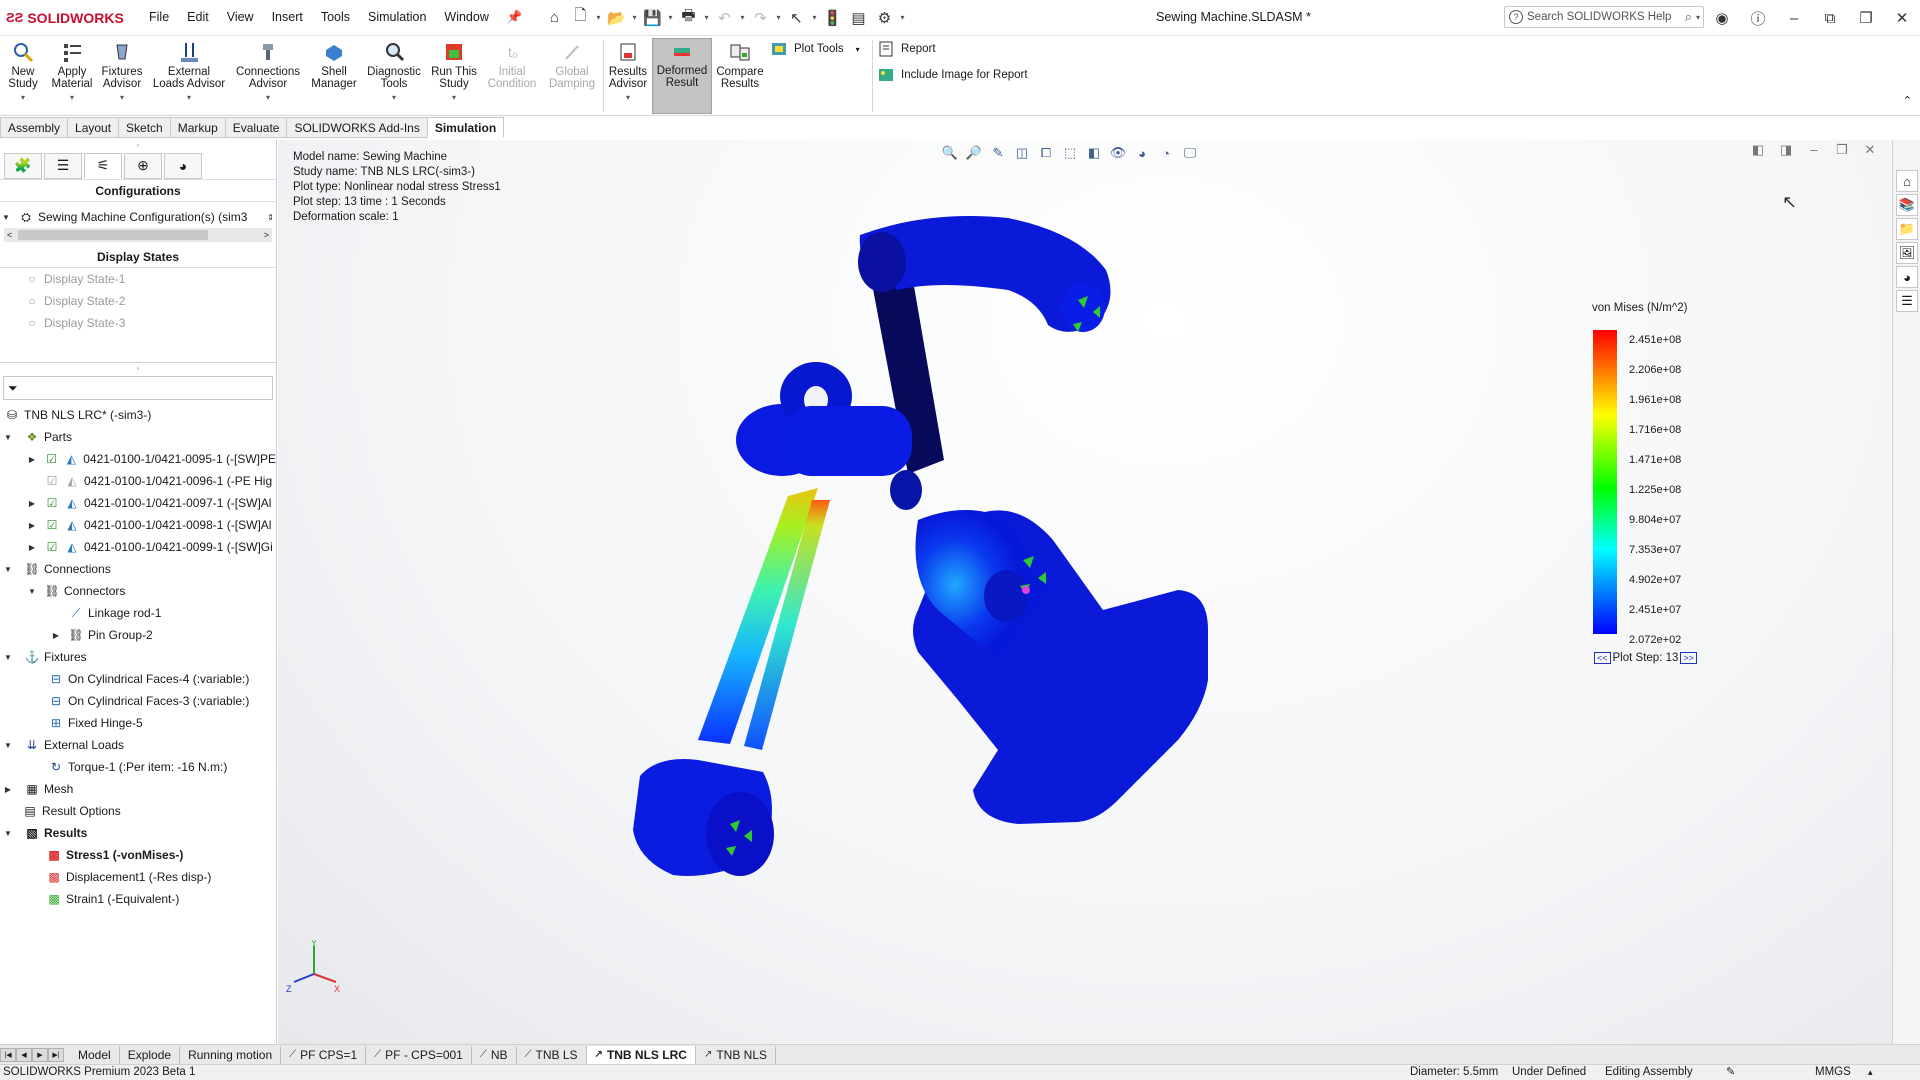 The width and height of the screenshot is (1920, 1080). I want to click on part-item: ▶ ☑ ◭ 0421-0100-1/0421-0099-1 (-[SW]Gi, so click(138, 547).